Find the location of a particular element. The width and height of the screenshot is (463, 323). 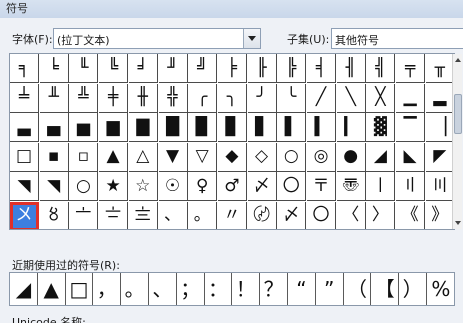

symbol-cell: 。 is located at coordinates (203, 215).